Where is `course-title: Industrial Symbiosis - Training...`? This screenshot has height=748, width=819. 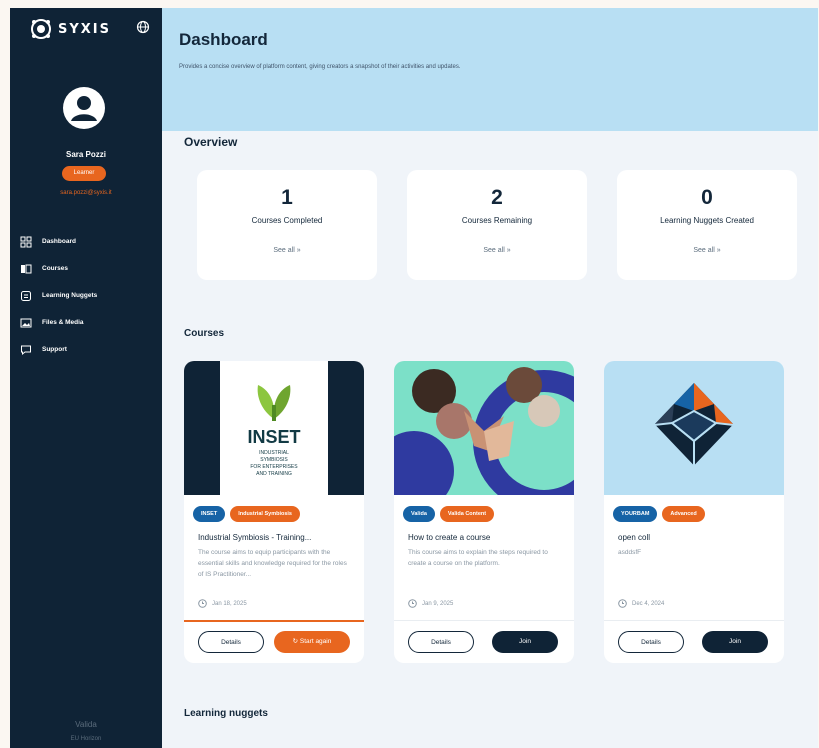
course-title: Industrial Symbiosis - Training... is located at coordinates (278, 537).